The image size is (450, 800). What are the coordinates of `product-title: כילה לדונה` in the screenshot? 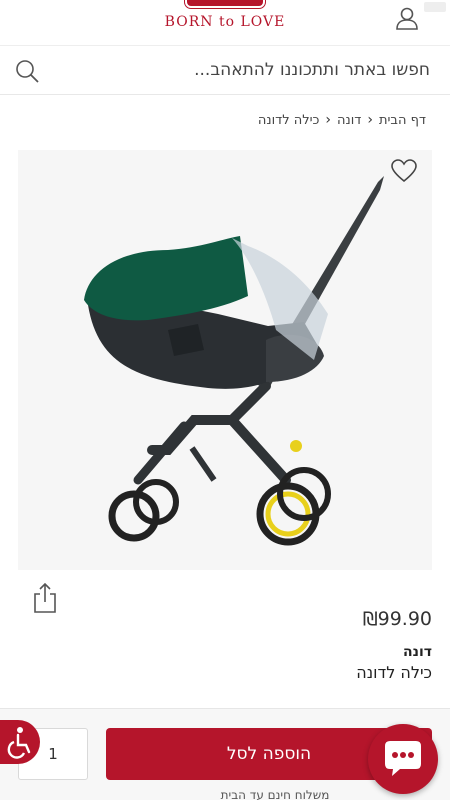 It's located at (394, 672).